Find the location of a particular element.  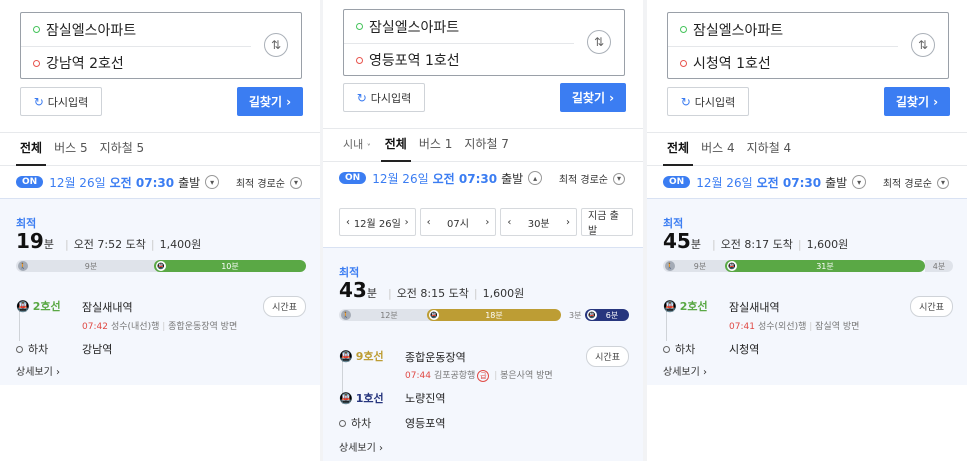

fare: 1,400원 is located at coordinates (180, 244).